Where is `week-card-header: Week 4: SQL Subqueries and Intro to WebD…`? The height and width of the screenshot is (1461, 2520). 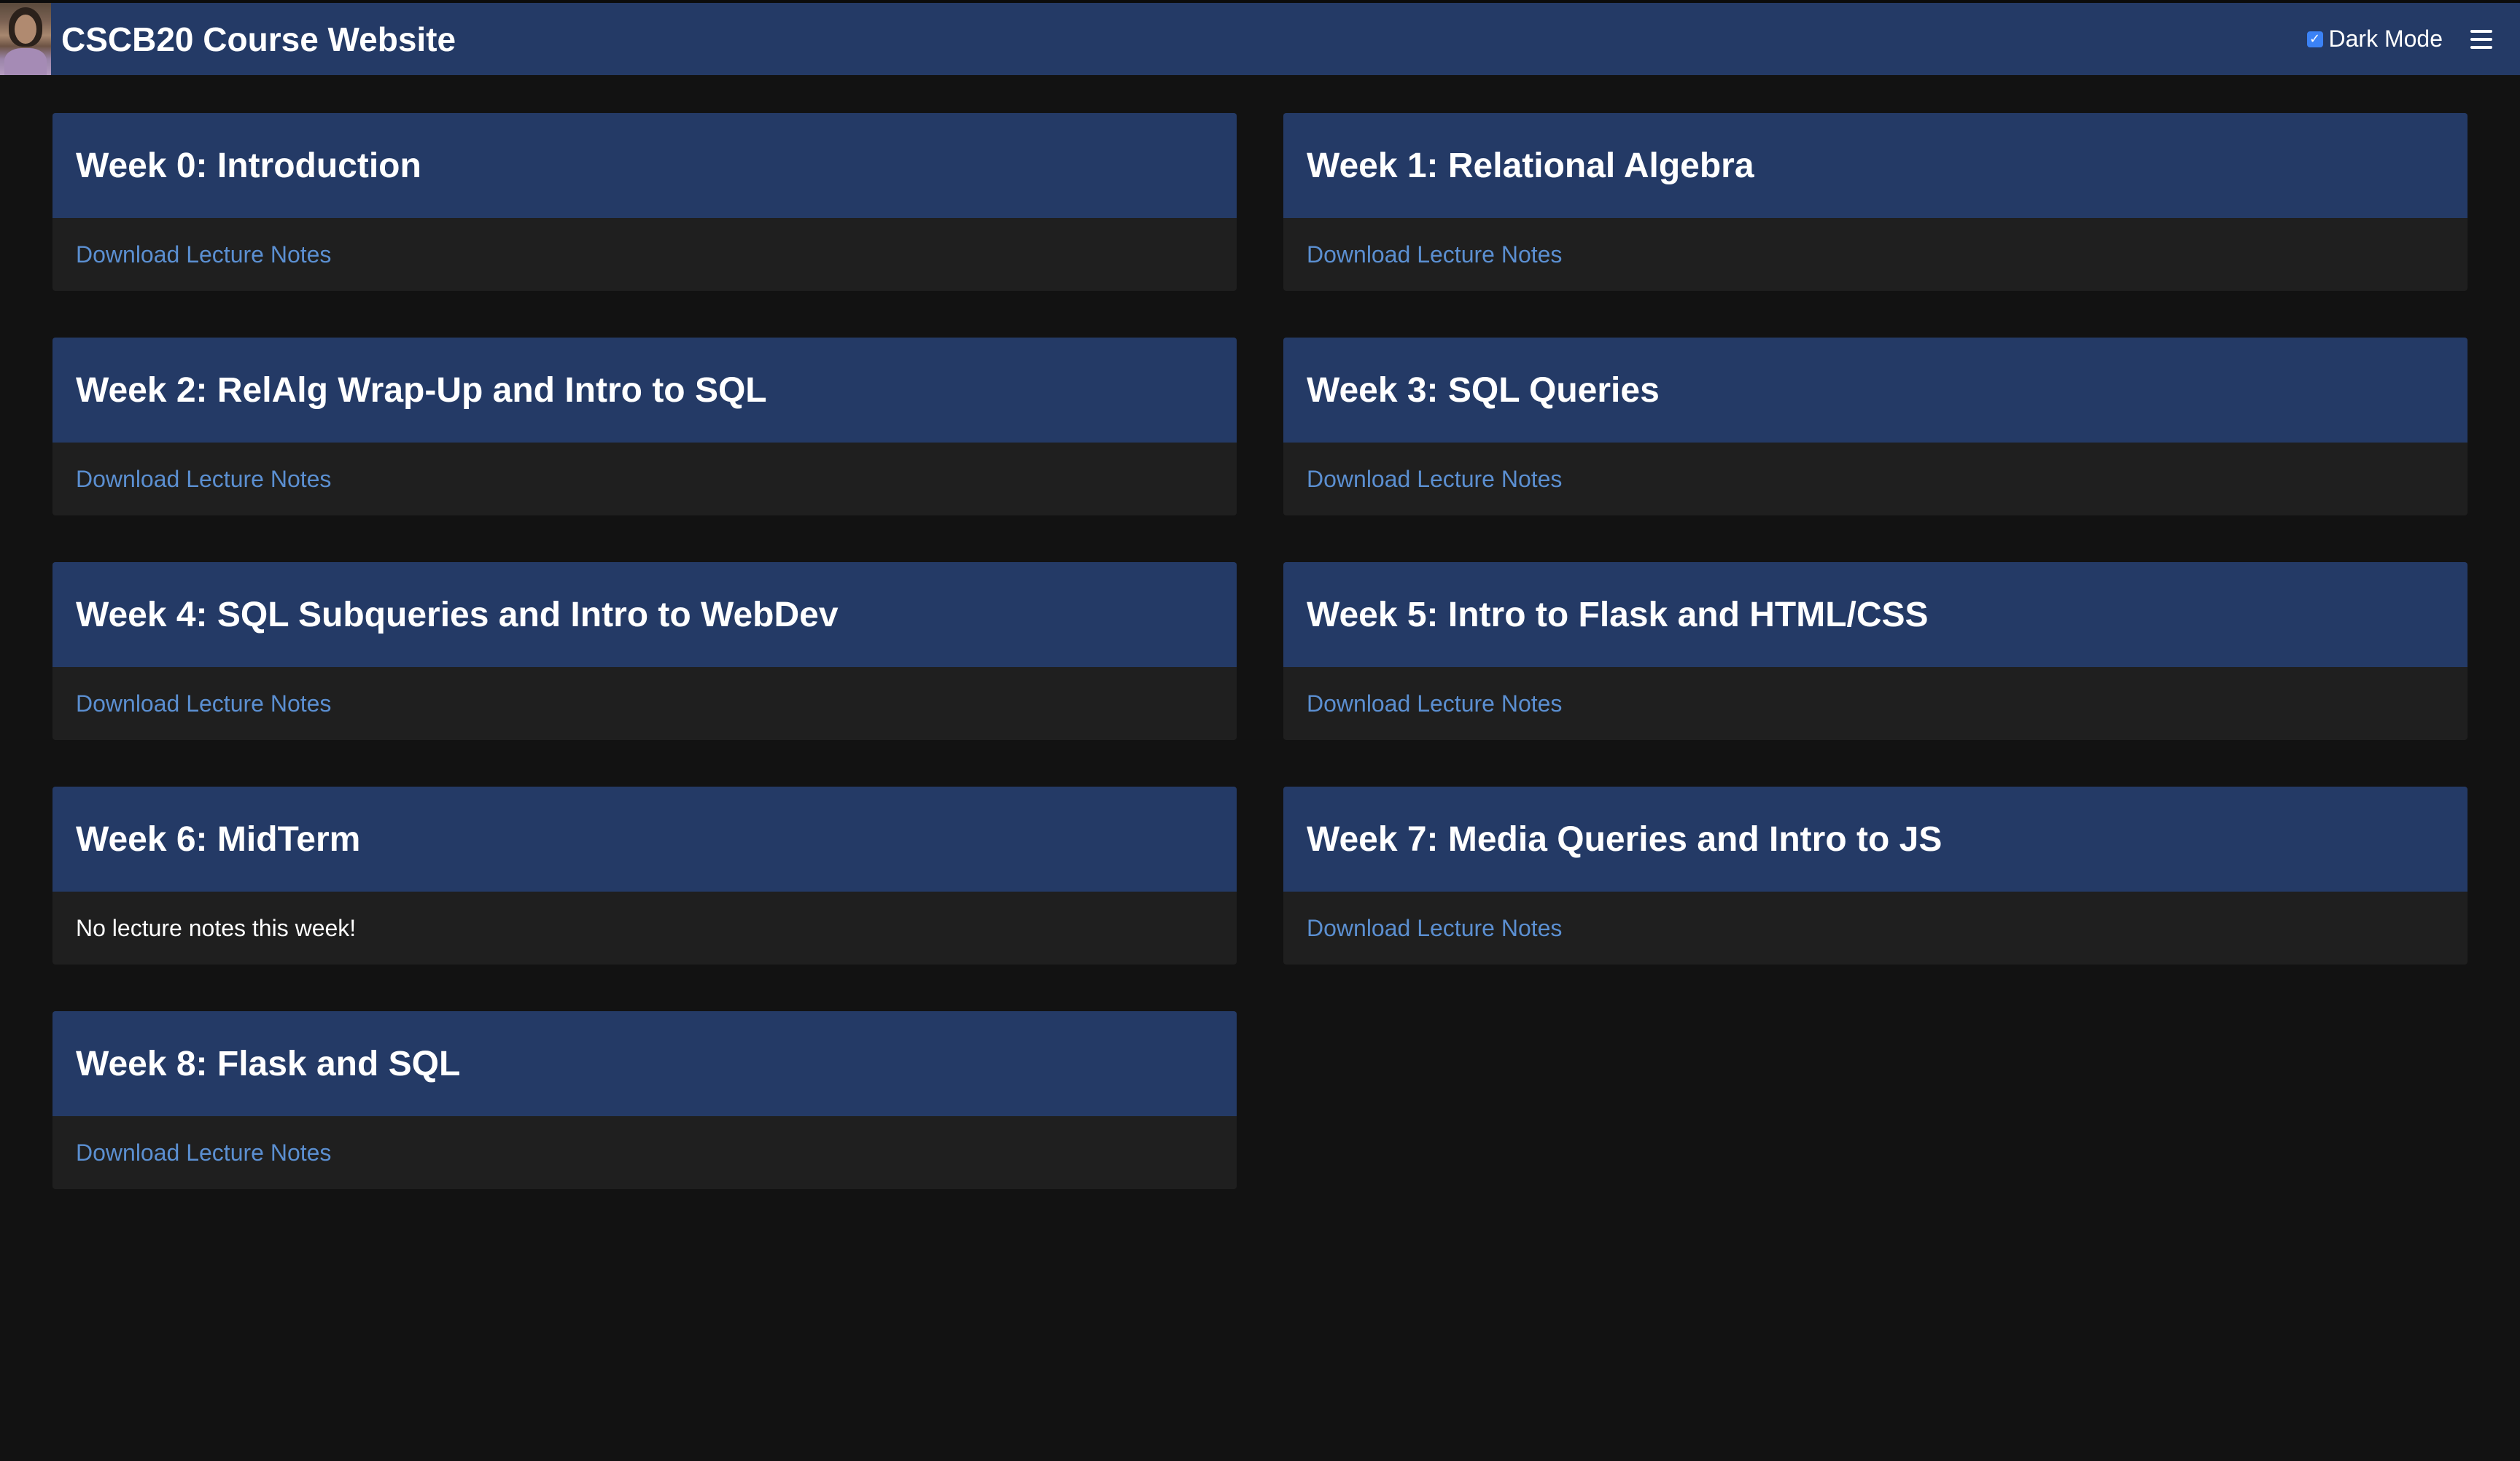 week-card-header: Week 4: SQL Subqueries and Intro to WebD… is located at coordinates (644, 614).